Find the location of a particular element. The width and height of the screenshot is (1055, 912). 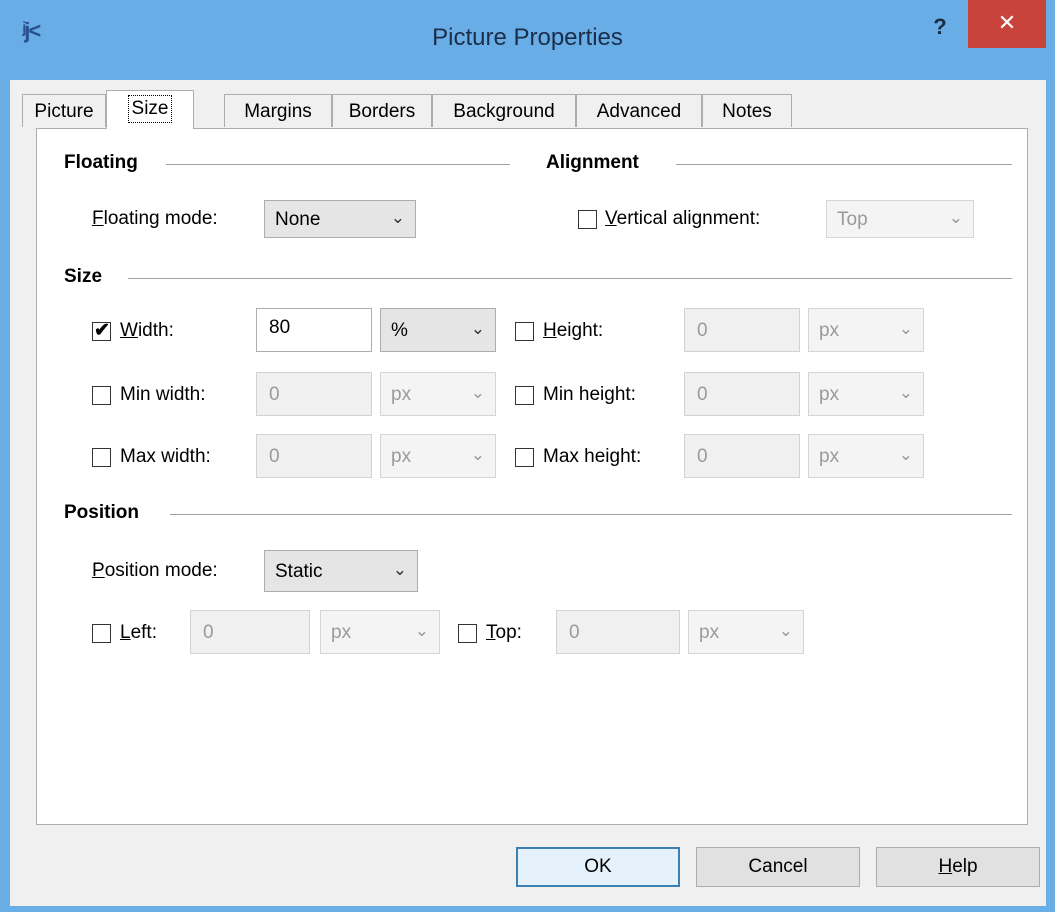

left-input: 0 is located at coordinates (250, 632).